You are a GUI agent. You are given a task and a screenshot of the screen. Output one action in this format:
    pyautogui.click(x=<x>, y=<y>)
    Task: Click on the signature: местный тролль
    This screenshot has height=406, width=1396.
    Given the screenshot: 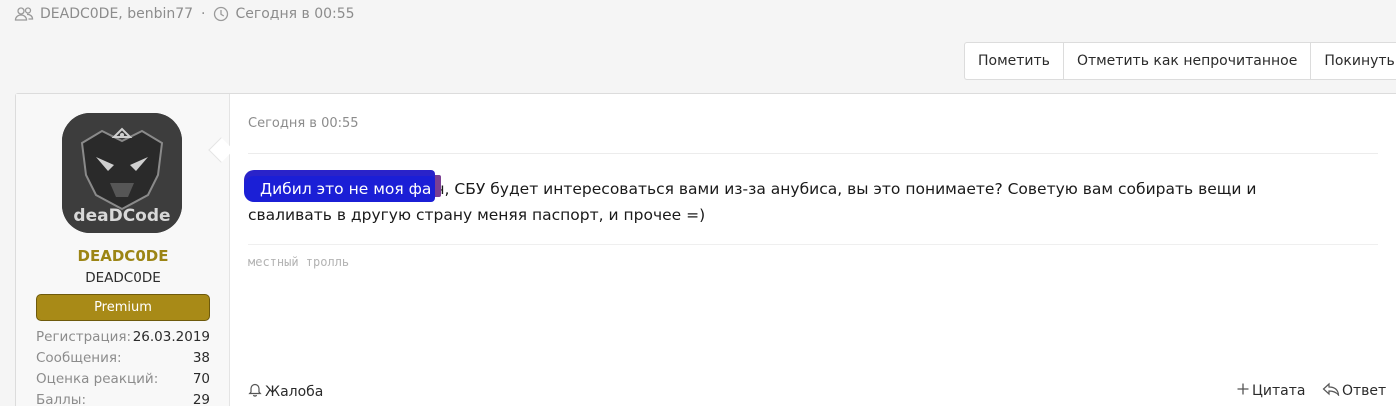 What is the action you would take?
    pyautogui.click(x=299, y=262)
    